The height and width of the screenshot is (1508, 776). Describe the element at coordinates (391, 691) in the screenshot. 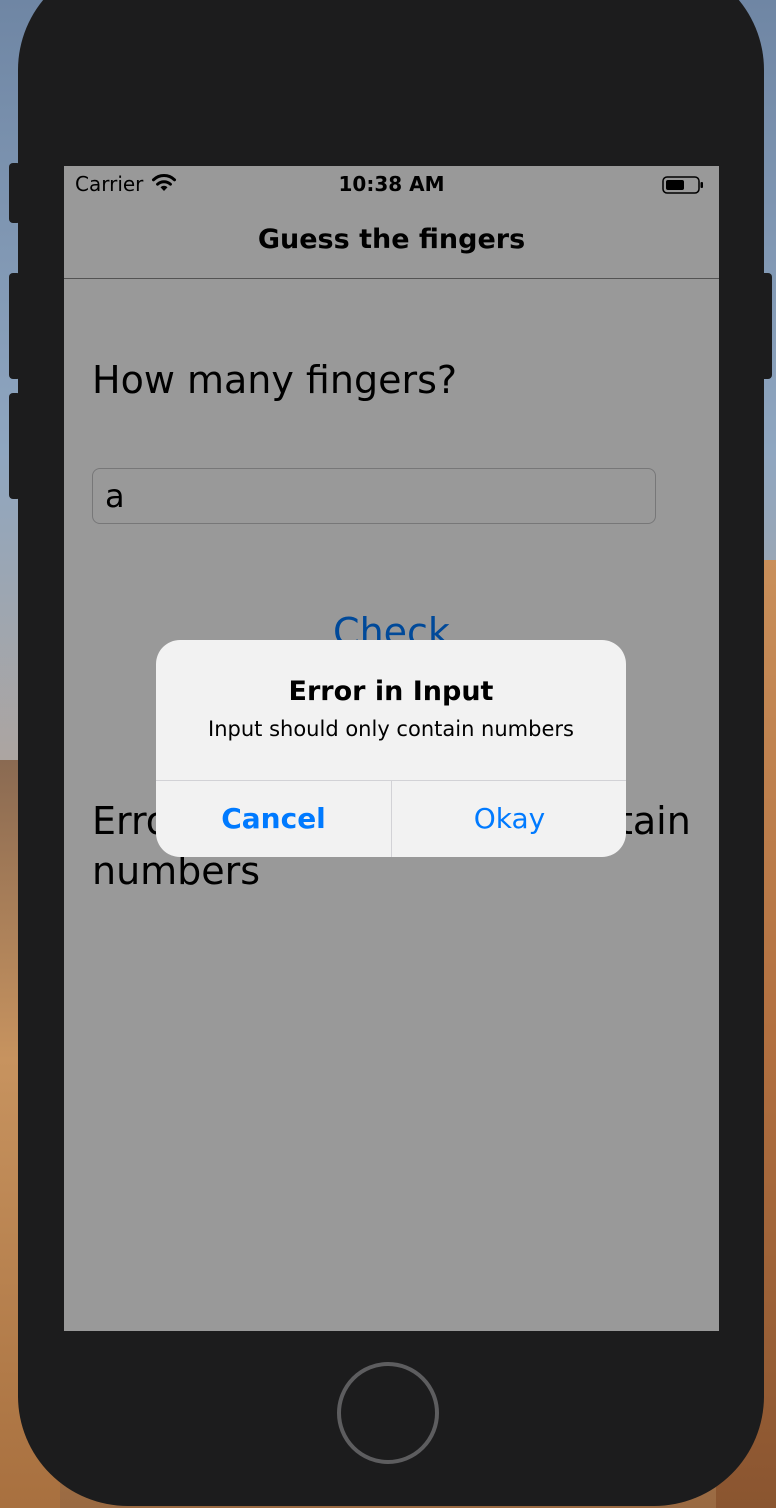

I see `alert-title: Error in Input` at that location.